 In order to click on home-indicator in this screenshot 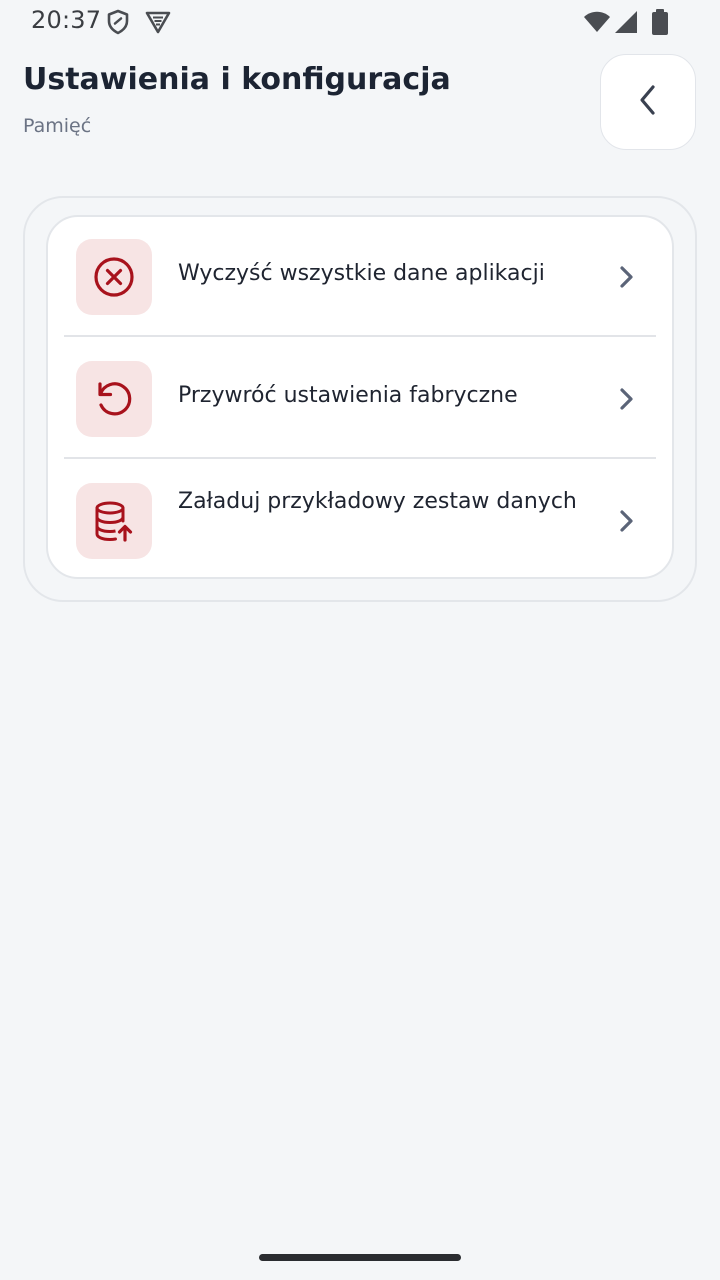, I will do `click(360, 1257)`.